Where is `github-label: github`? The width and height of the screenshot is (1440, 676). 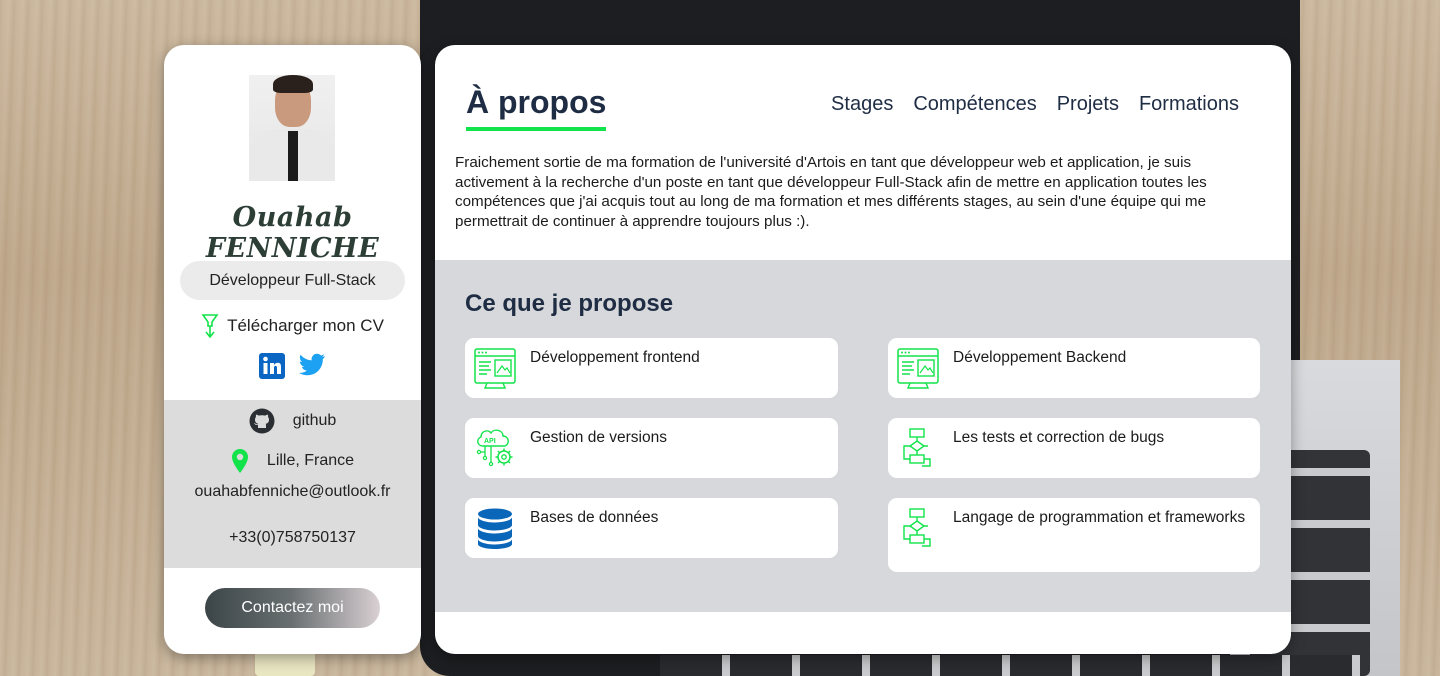 github-label: github is located at coordinates (314, 420).